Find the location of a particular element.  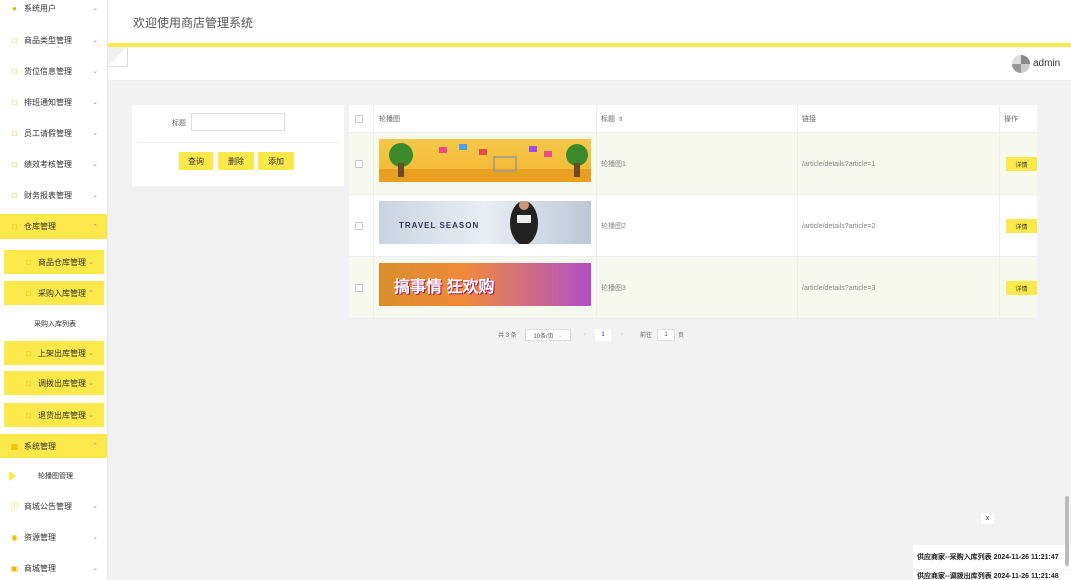

divider is located at coordinates (238, 142).